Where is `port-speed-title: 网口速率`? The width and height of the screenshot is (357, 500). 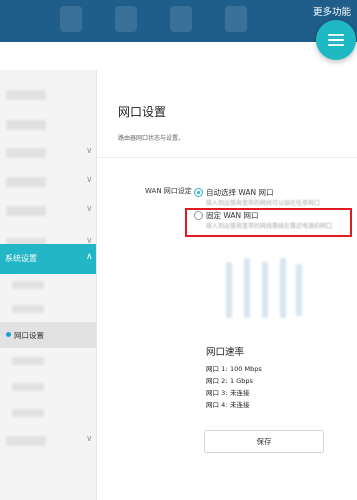 port-speed-title: 网口速率 is located at coordinates (225, 352).